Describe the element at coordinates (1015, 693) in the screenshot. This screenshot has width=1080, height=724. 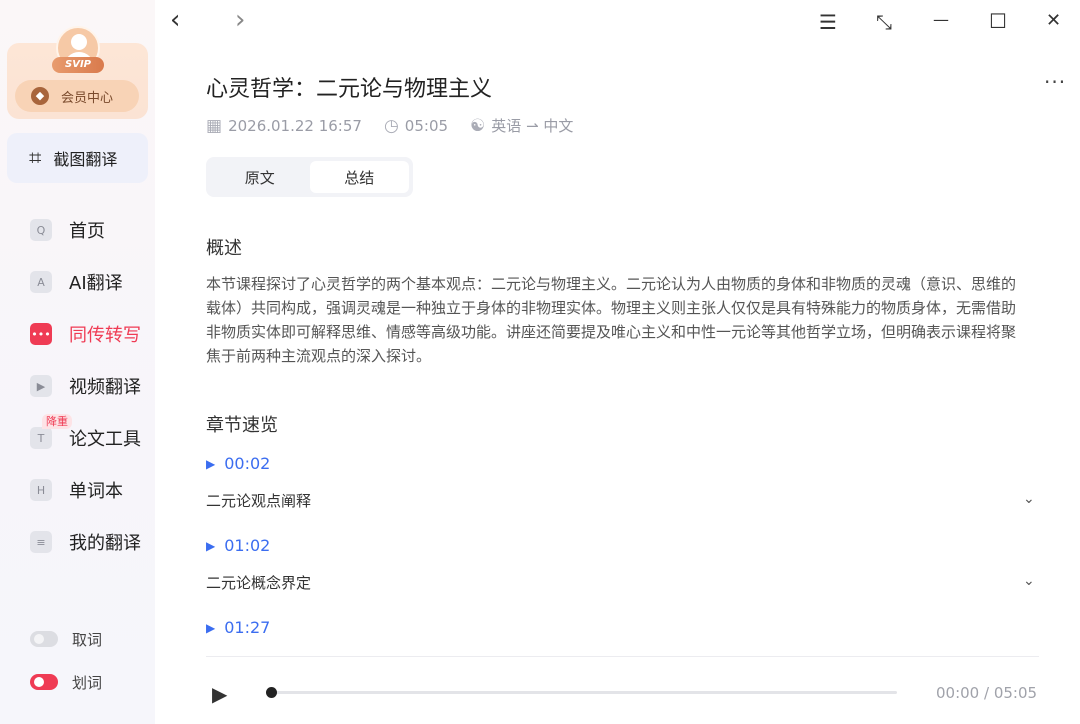
I see `total-time: 05:05` at that location.